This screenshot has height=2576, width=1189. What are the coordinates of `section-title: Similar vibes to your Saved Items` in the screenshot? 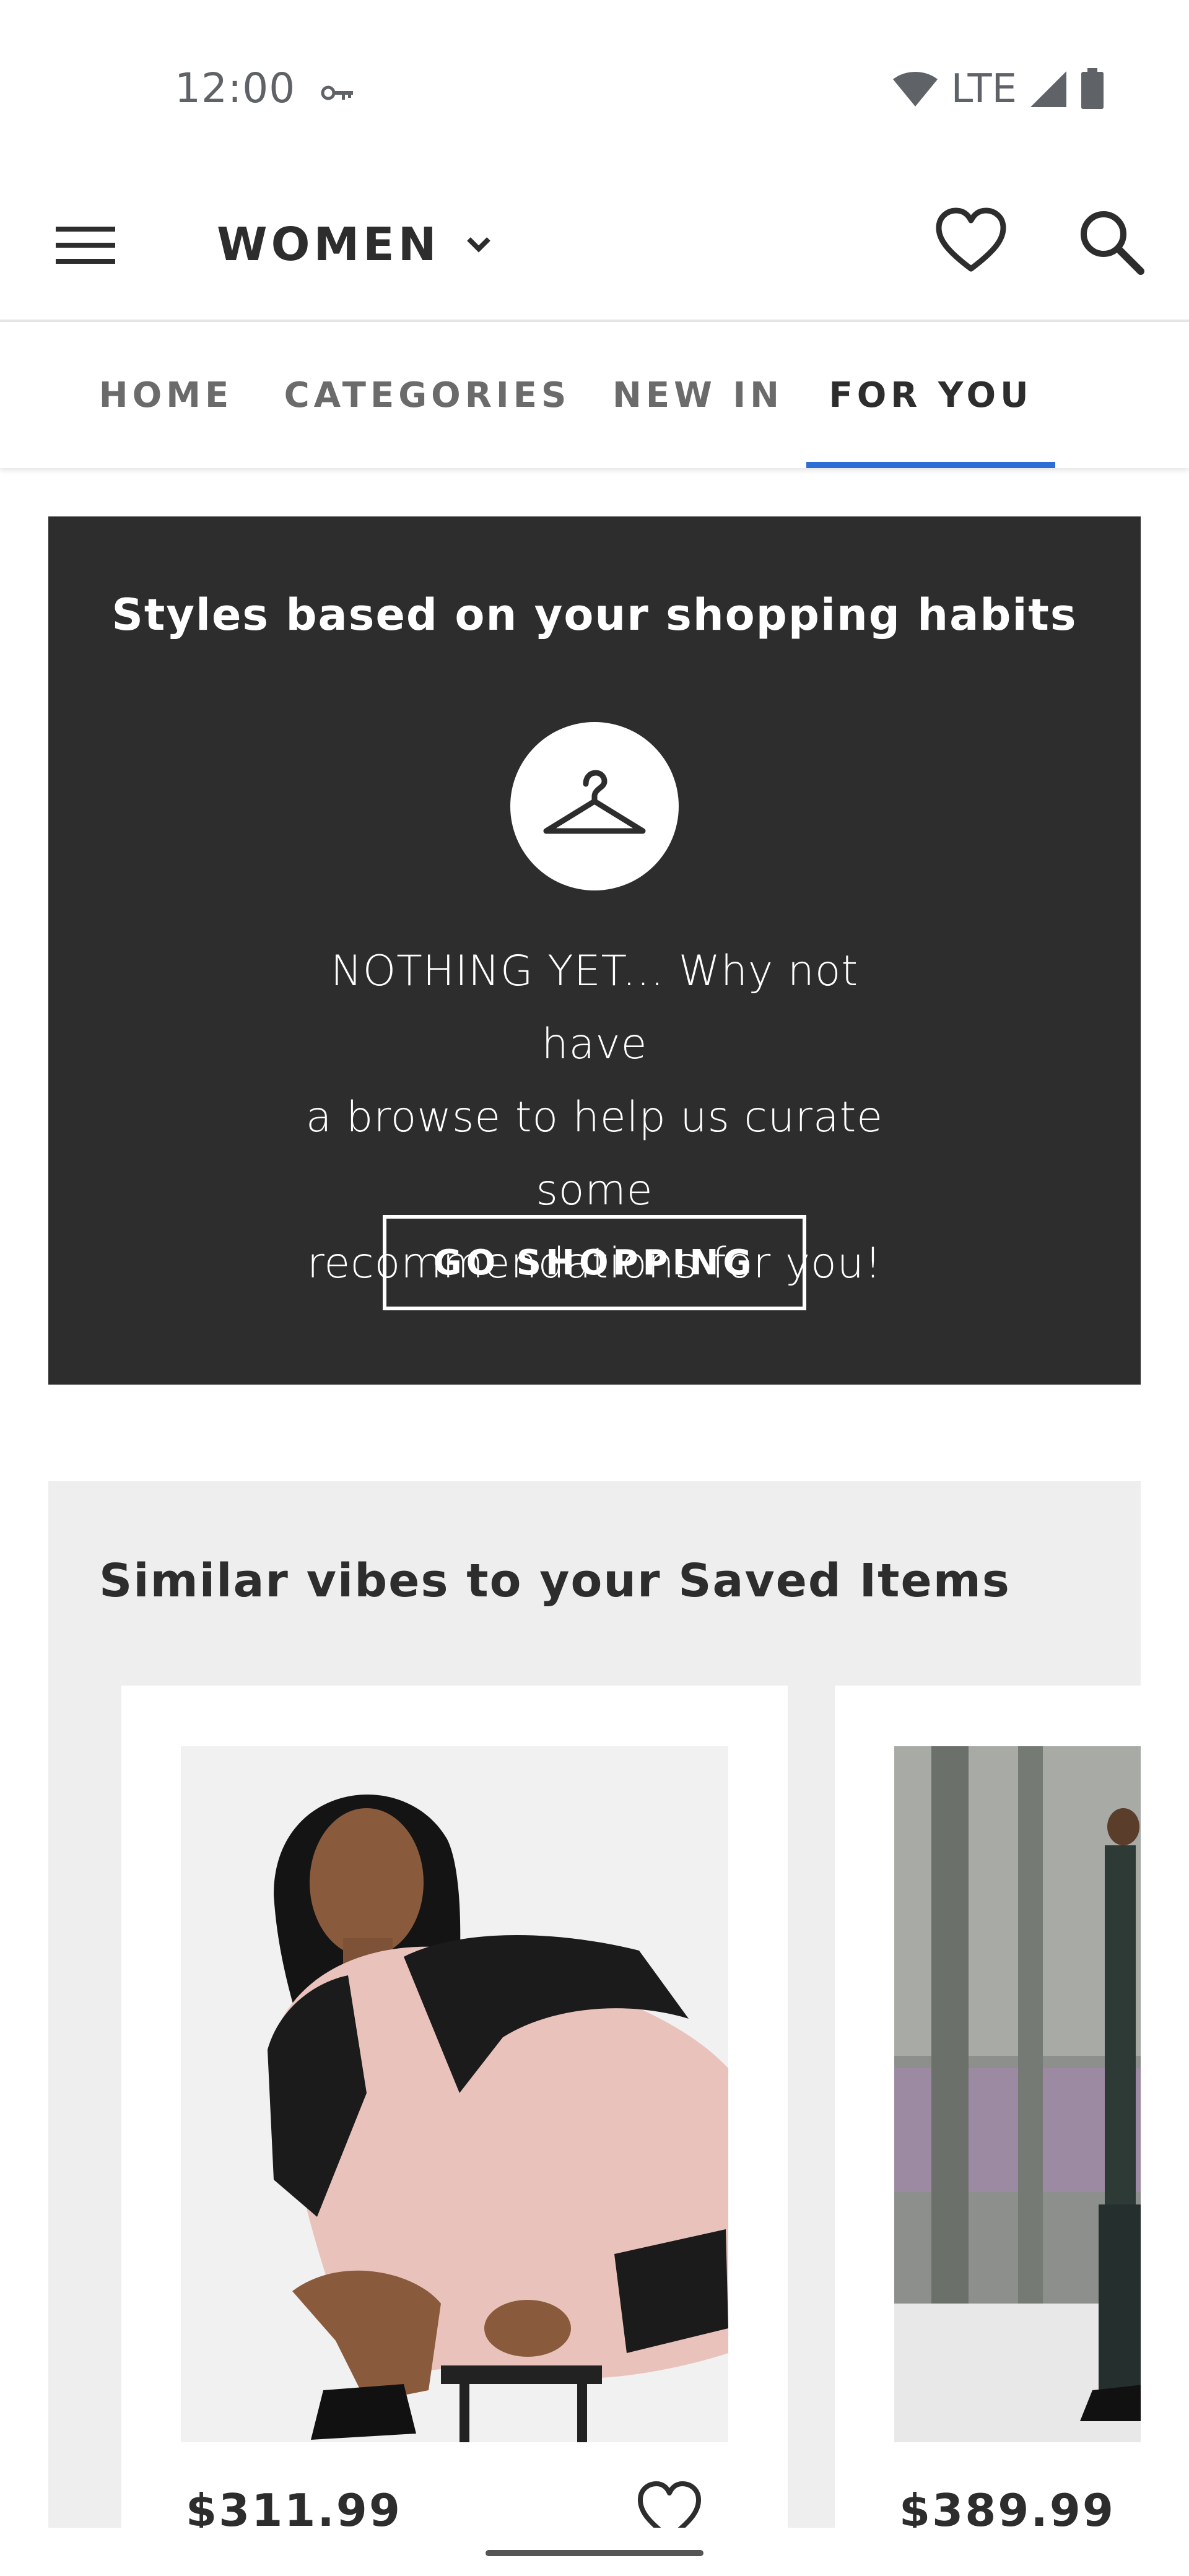 It's located at (555, 1581).